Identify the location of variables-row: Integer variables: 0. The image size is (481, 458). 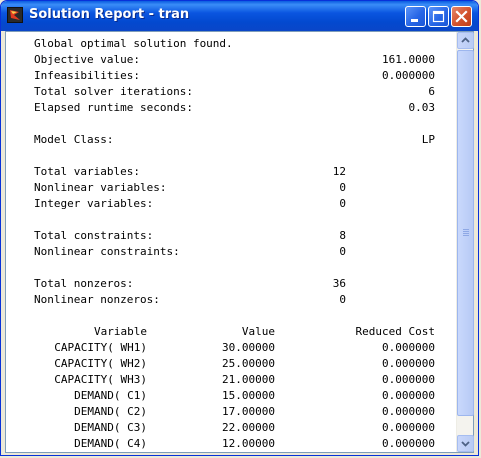
(231, 204).